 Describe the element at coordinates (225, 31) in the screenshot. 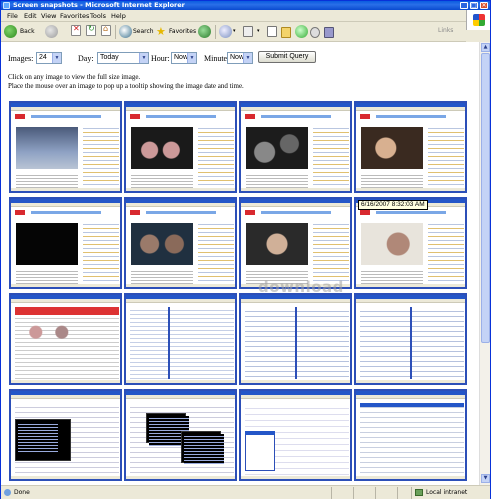

I see `mail-icon` at that location.